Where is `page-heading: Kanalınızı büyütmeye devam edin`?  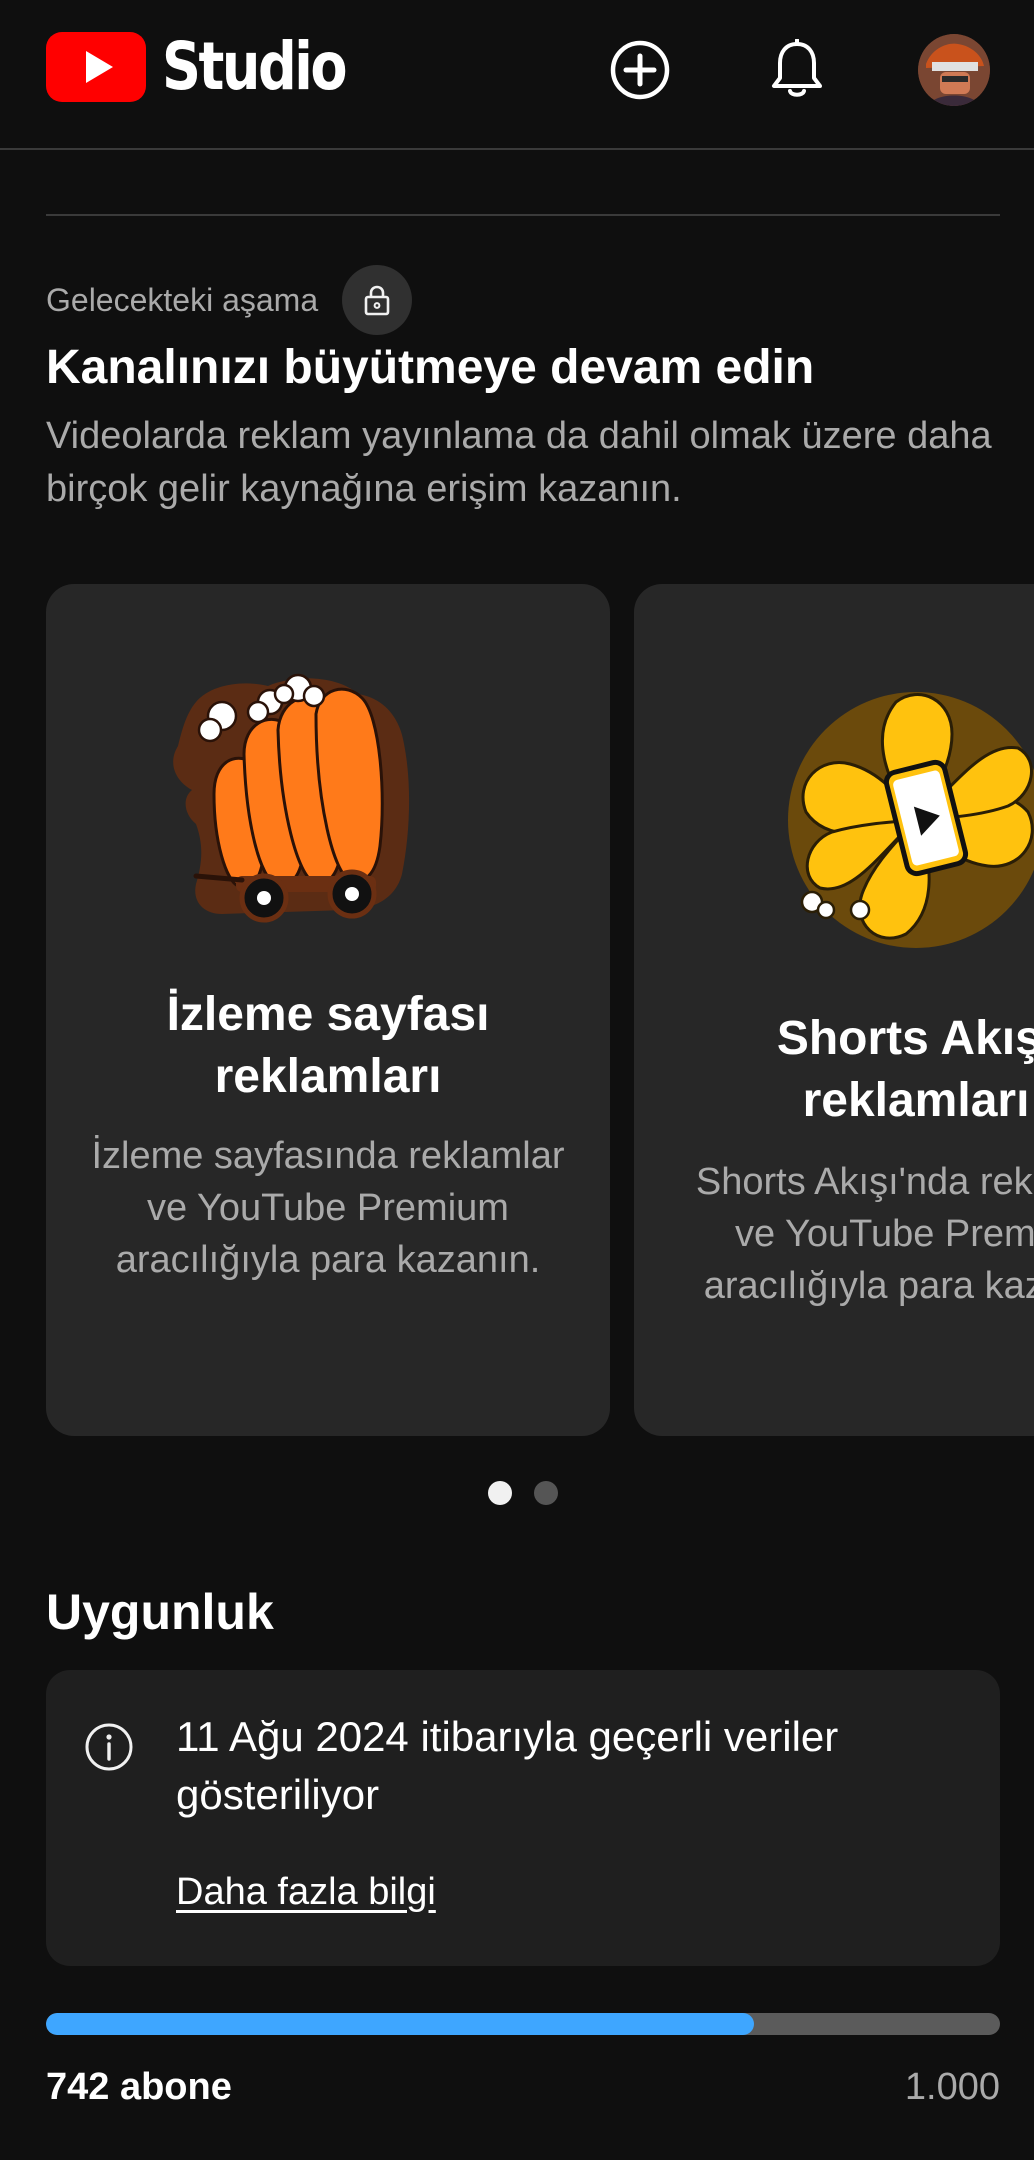
page-heading: Kanalınızı büyütmeye devam edin is located at coordinates (430, 367).